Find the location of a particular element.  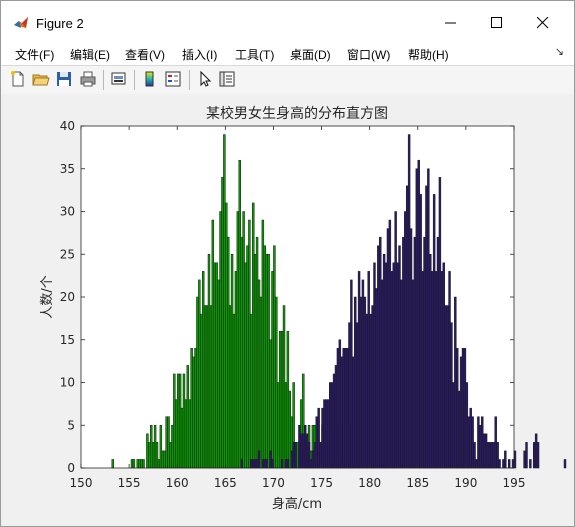

menu-tools: 工具(T) is located at coordinates (254, 54).